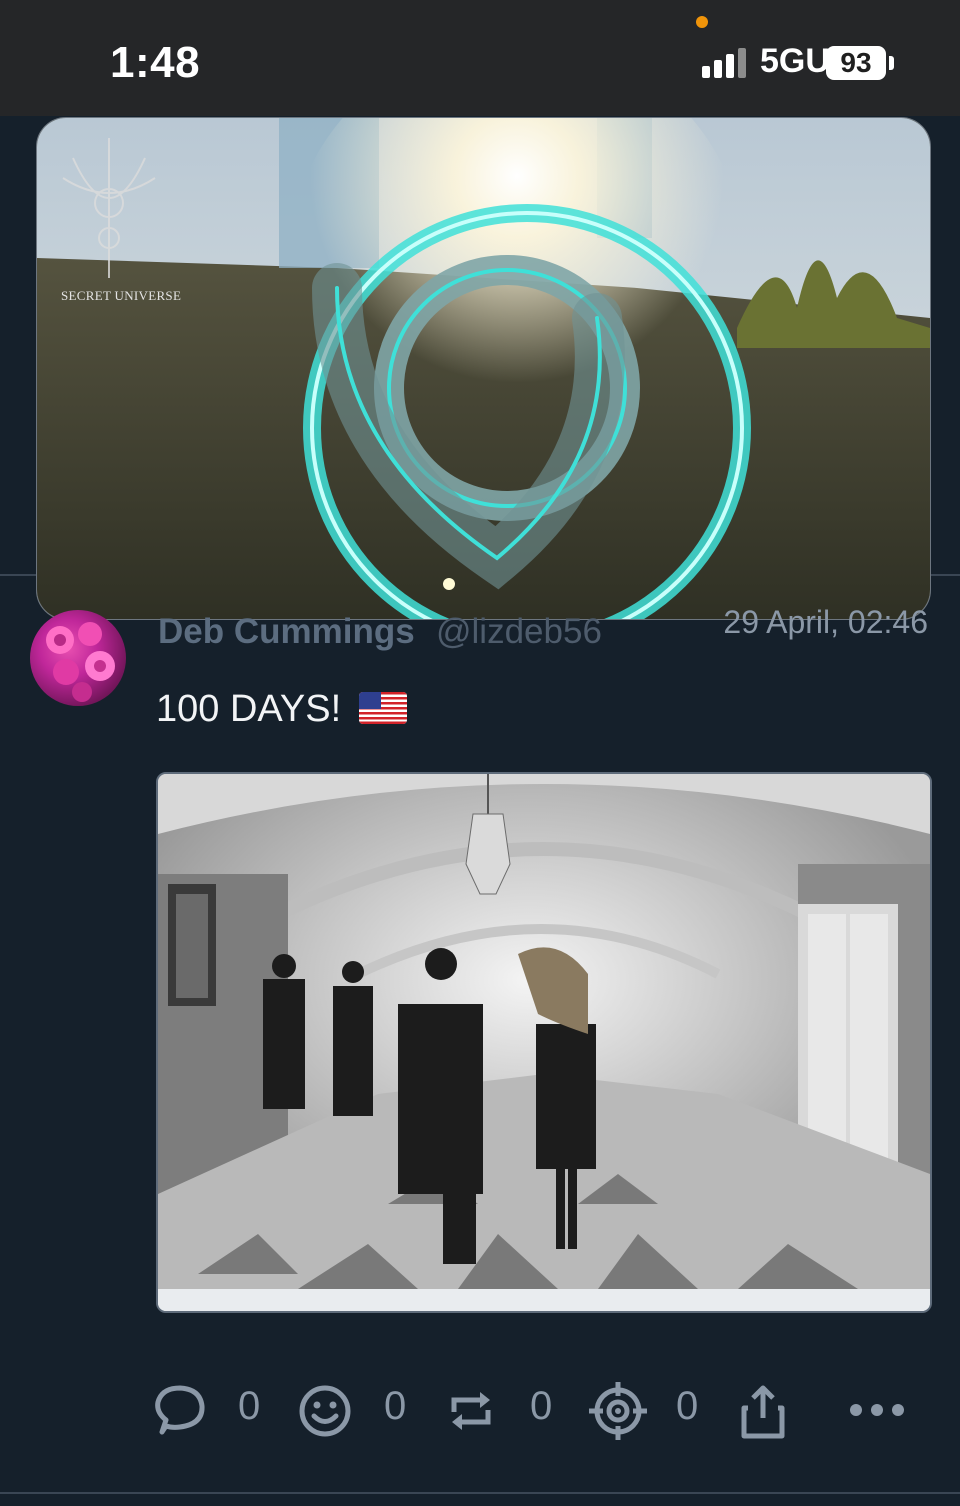  Describe the element at coordinates (891, 63) in the screenshot. I see `battery-tip` at that location.